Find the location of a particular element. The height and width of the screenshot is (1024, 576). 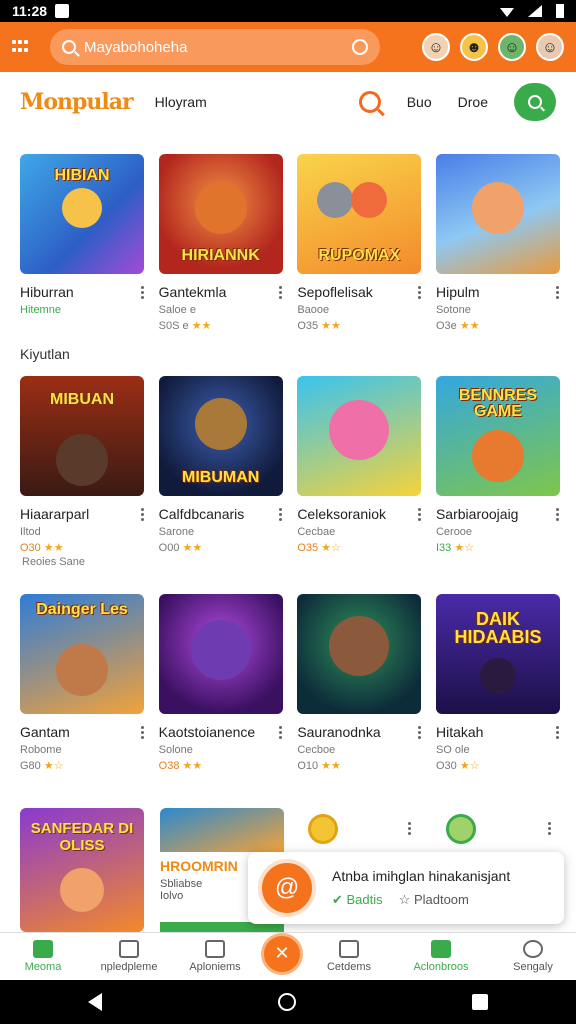

cat-avatar-icon: ☻ is located at coordinates (474, 47).